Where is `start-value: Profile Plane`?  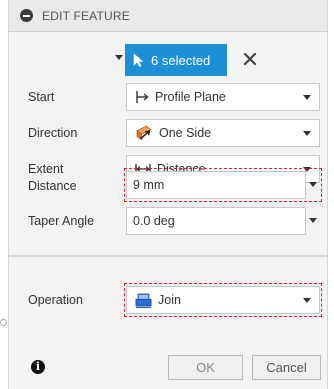 start-value: Profile Plane is located at coordinates (190, 97).